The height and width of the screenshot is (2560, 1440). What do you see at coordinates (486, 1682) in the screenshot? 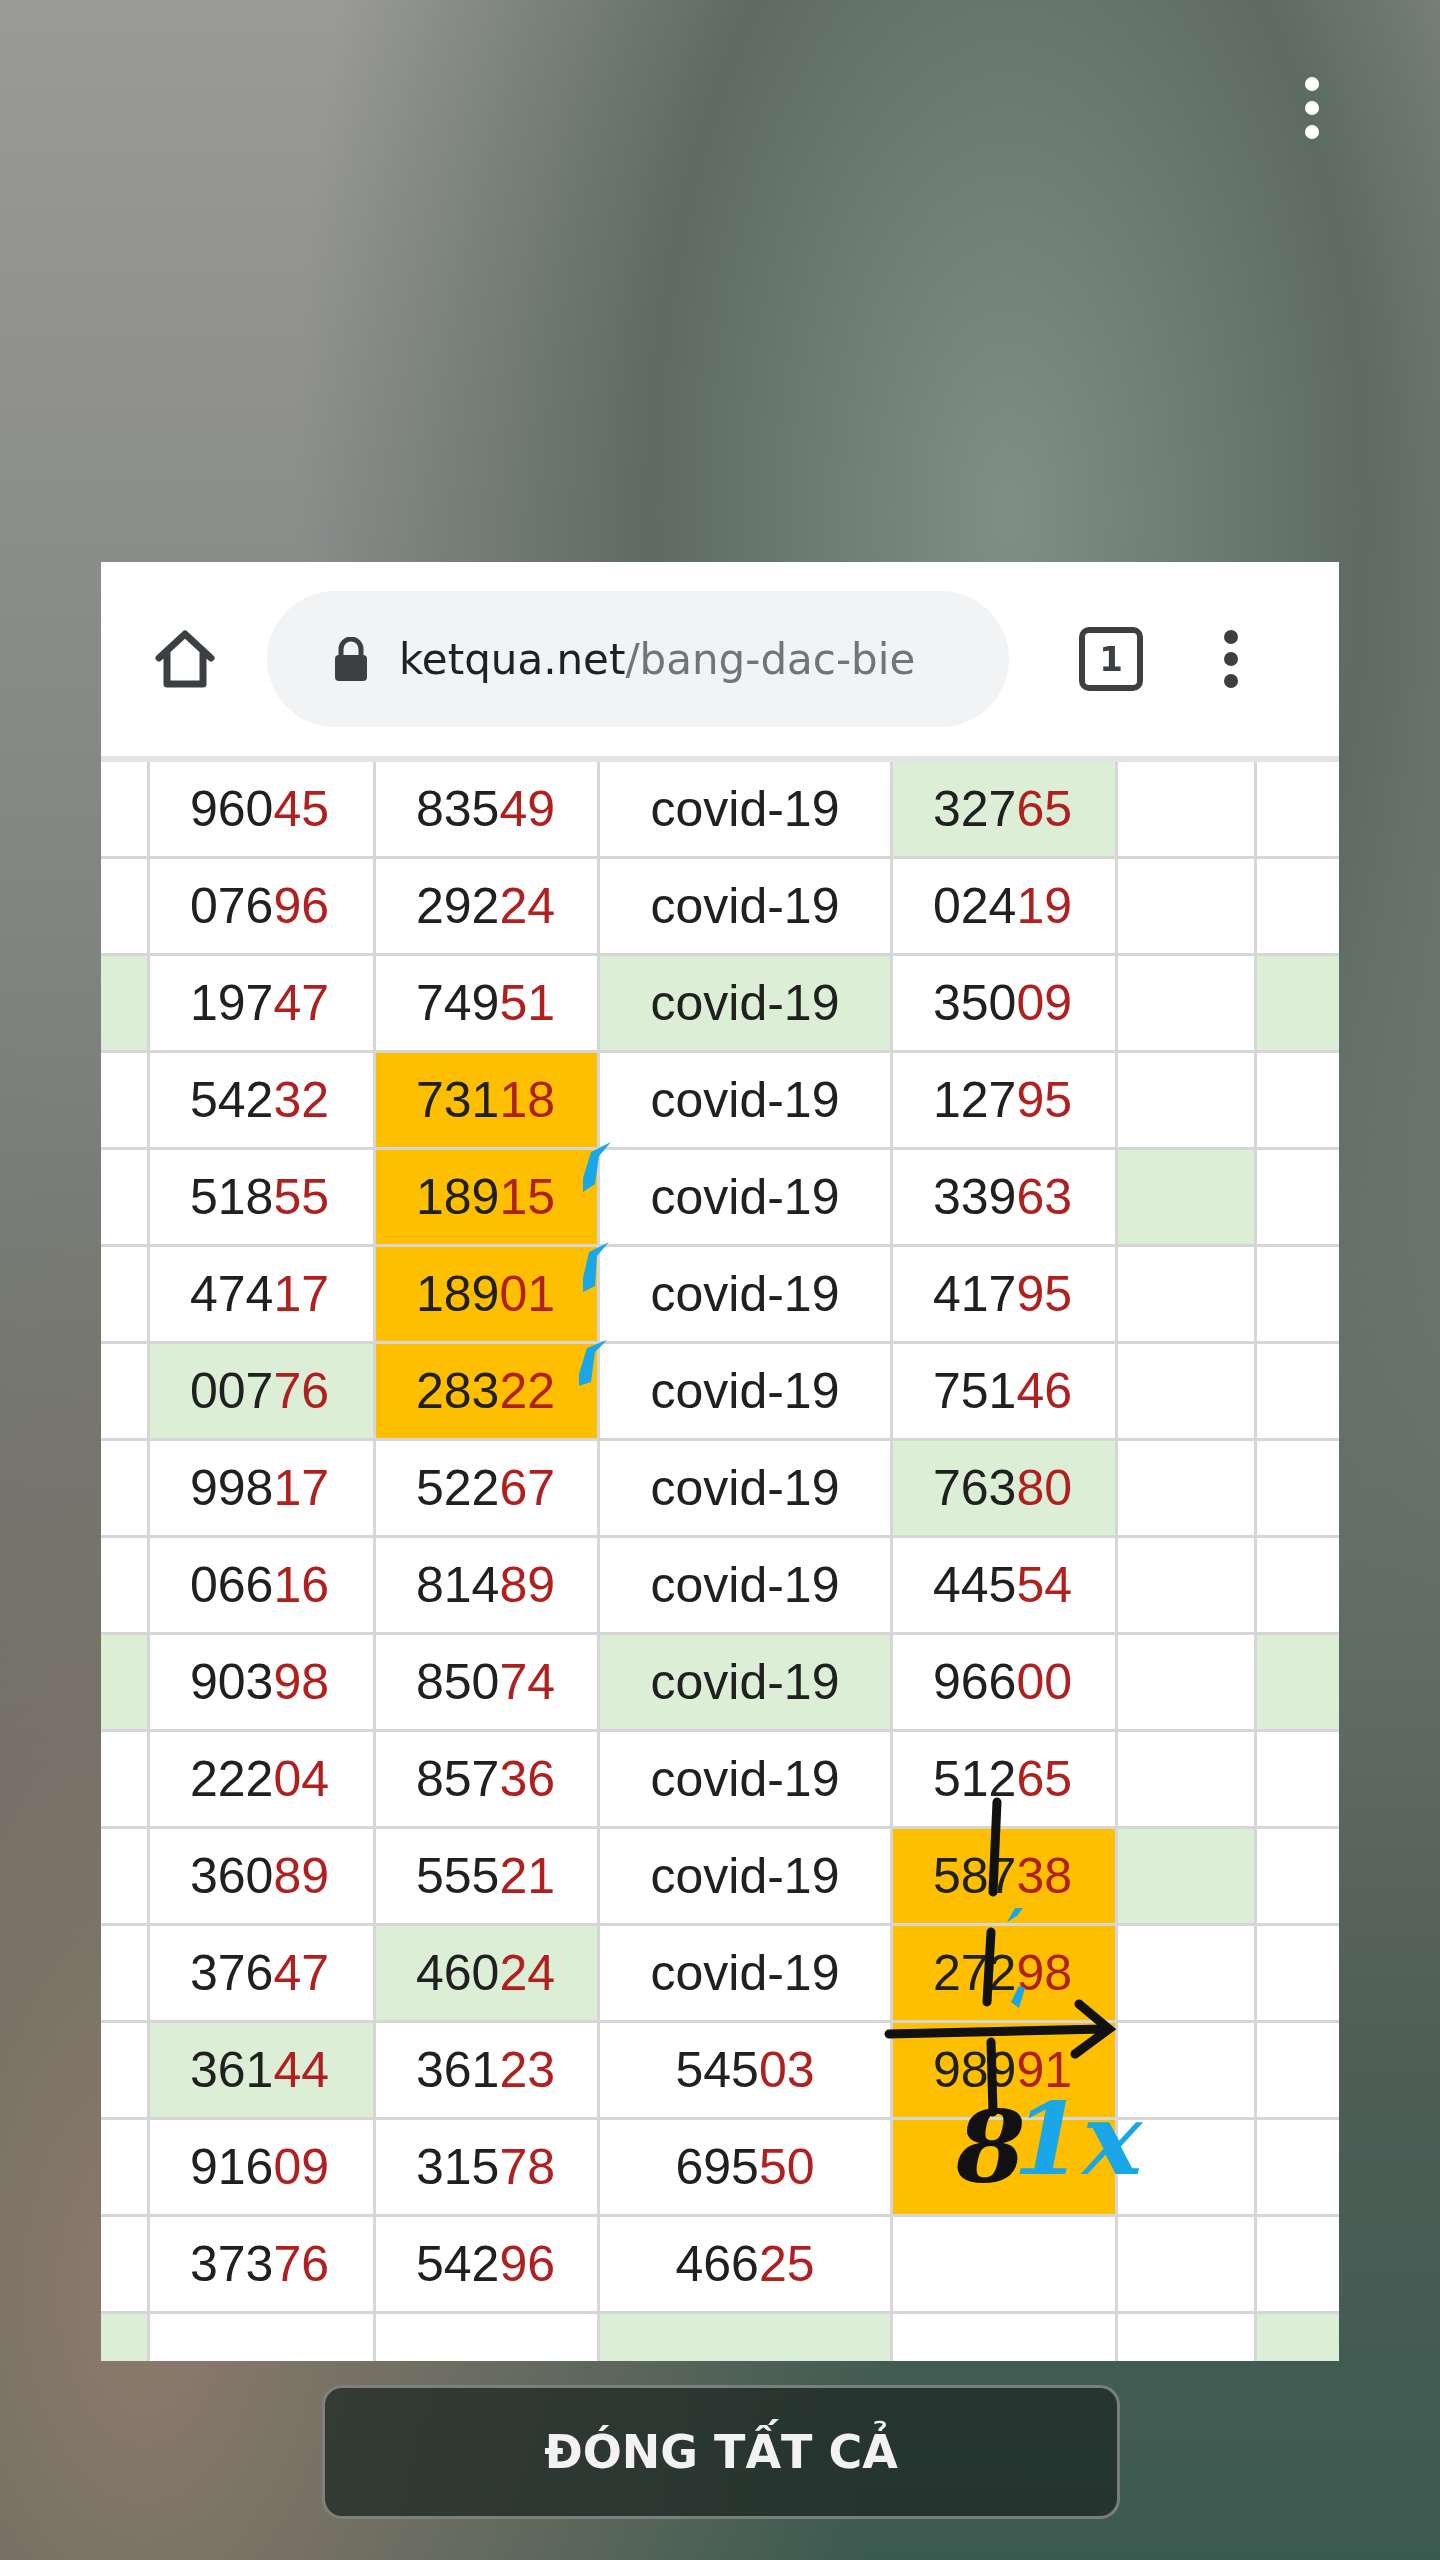
I see `table-cell: 85074` at bounding box center [486, 1682].